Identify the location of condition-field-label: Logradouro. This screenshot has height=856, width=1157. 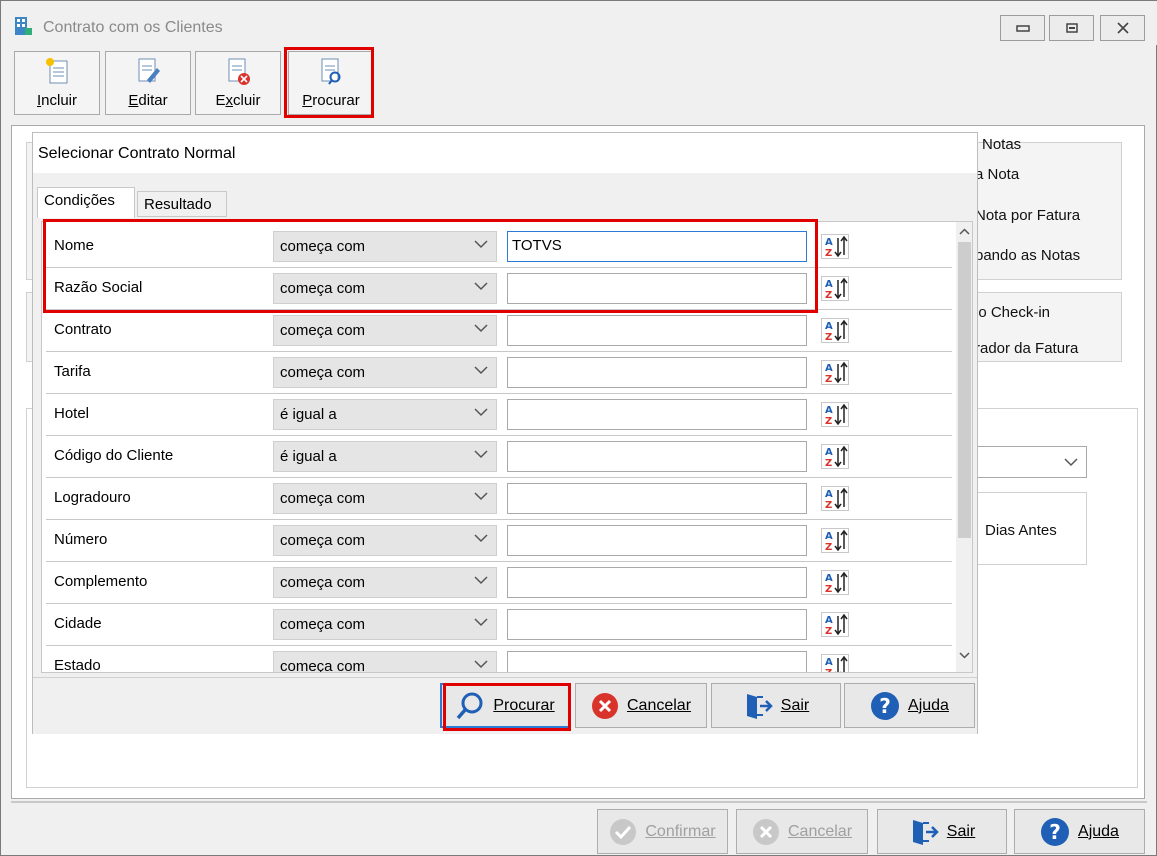
(92, 497).